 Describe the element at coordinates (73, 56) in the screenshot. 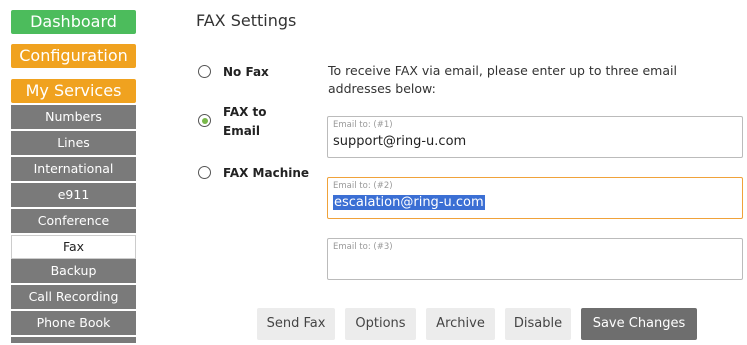

I see `nav-configuration: Configuration` at that location.